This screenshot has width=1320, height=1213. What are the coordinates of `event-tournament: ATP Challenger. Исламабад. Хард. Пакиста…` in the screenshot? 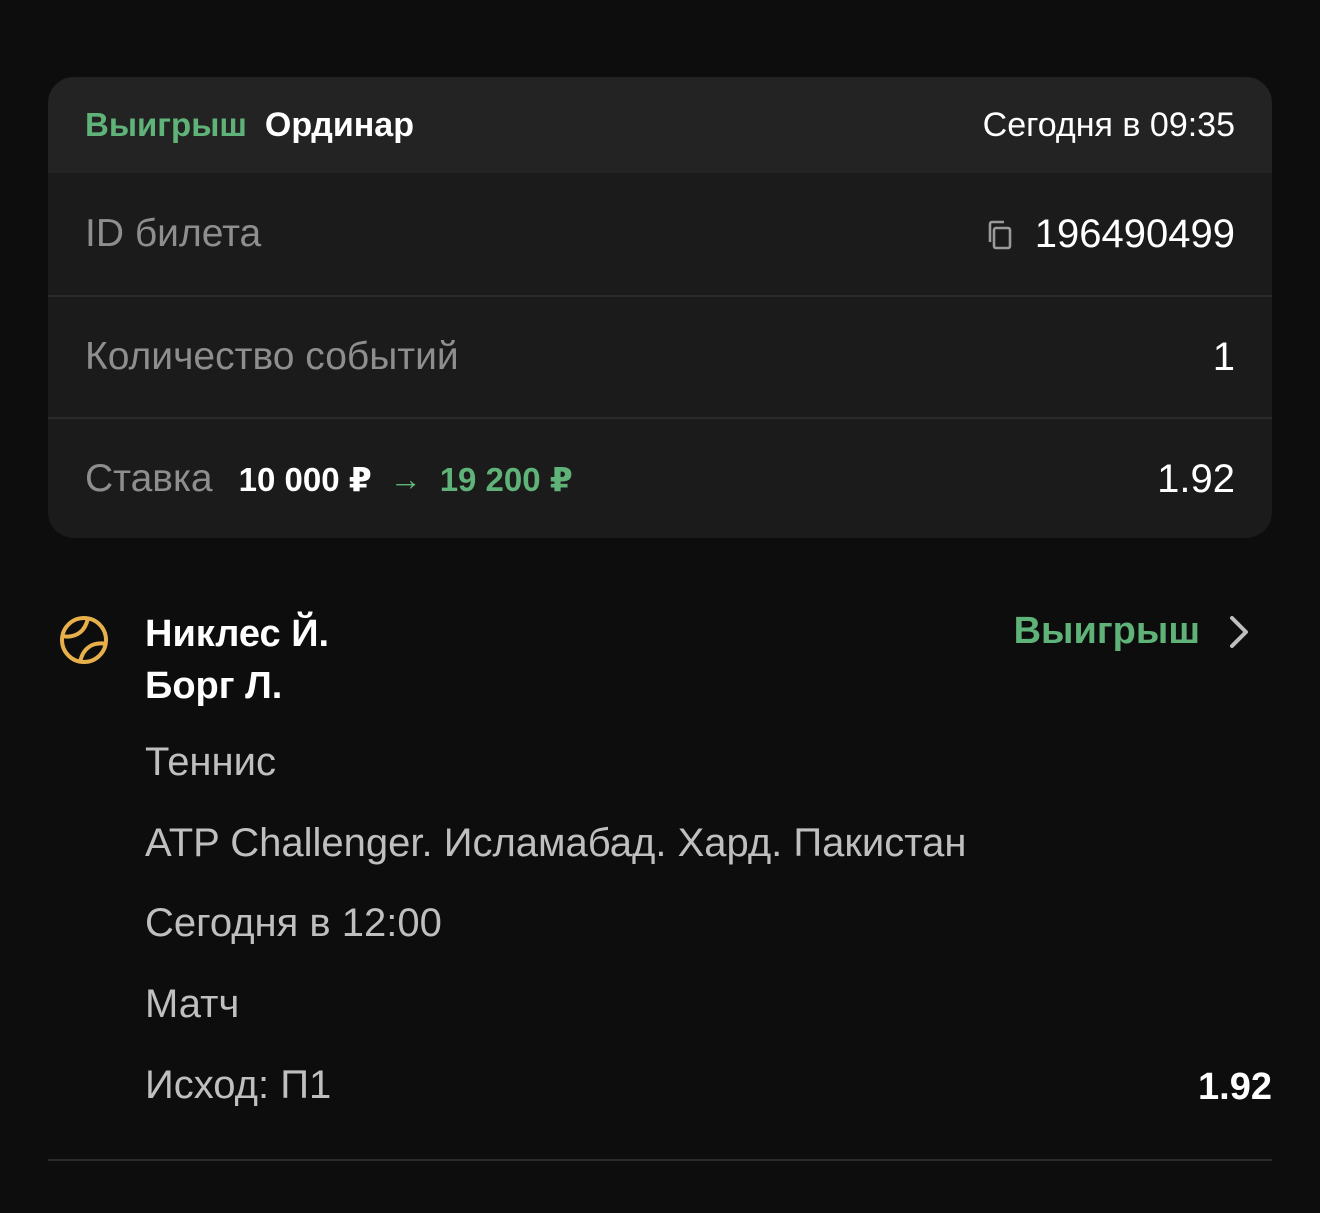 It's located at (556, 843).